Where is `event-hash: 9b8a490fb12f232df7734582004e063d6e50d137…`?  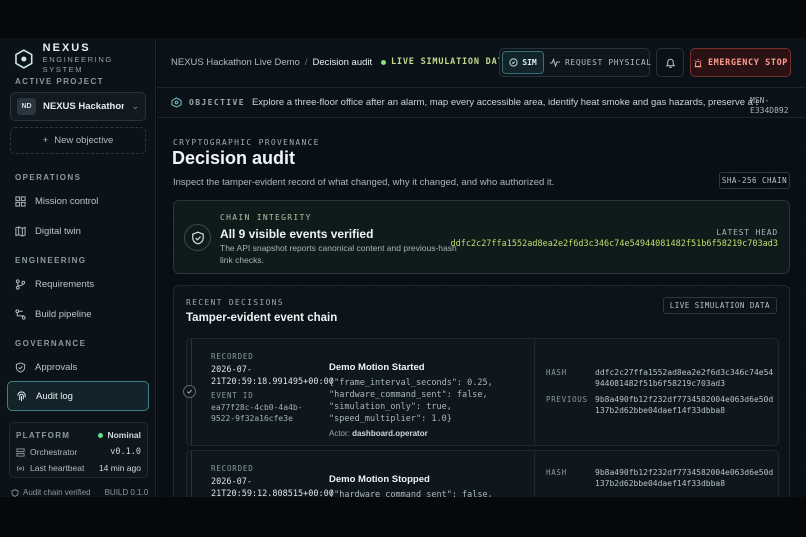
event-hash: 9b8a490fb12f232df7734582004e063d6e50d137… is located at coordinates (684, 478).